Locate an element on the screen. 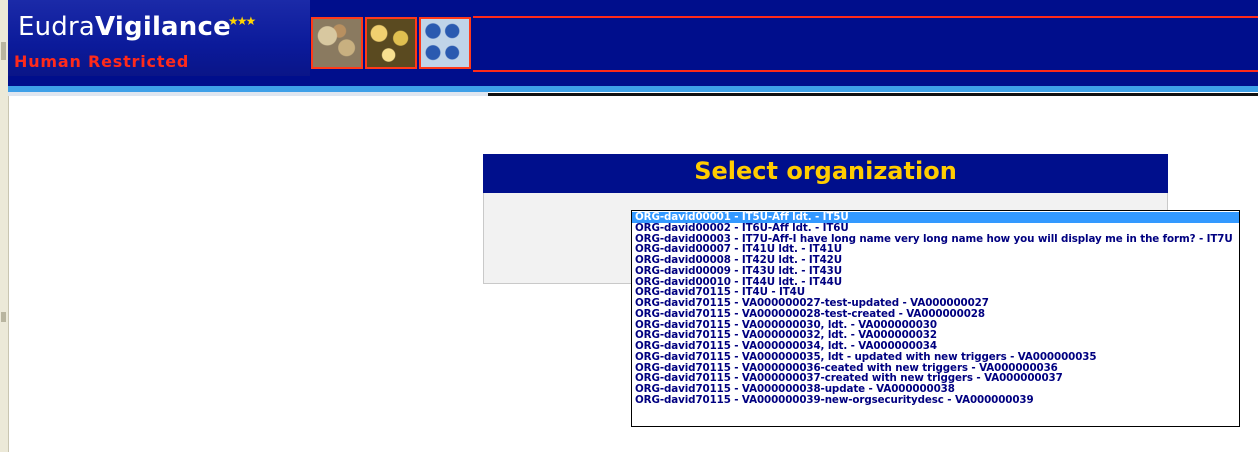 The height and width of the screenshot is (452, 1258). logo-text: EudraVigilance is located at coordinates (124, 27).